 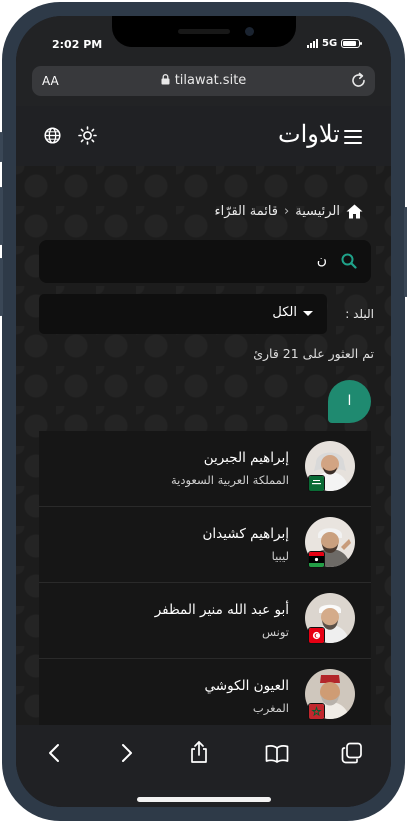 I want to click on status-indicators: 5G, so click(x=335, y=43).